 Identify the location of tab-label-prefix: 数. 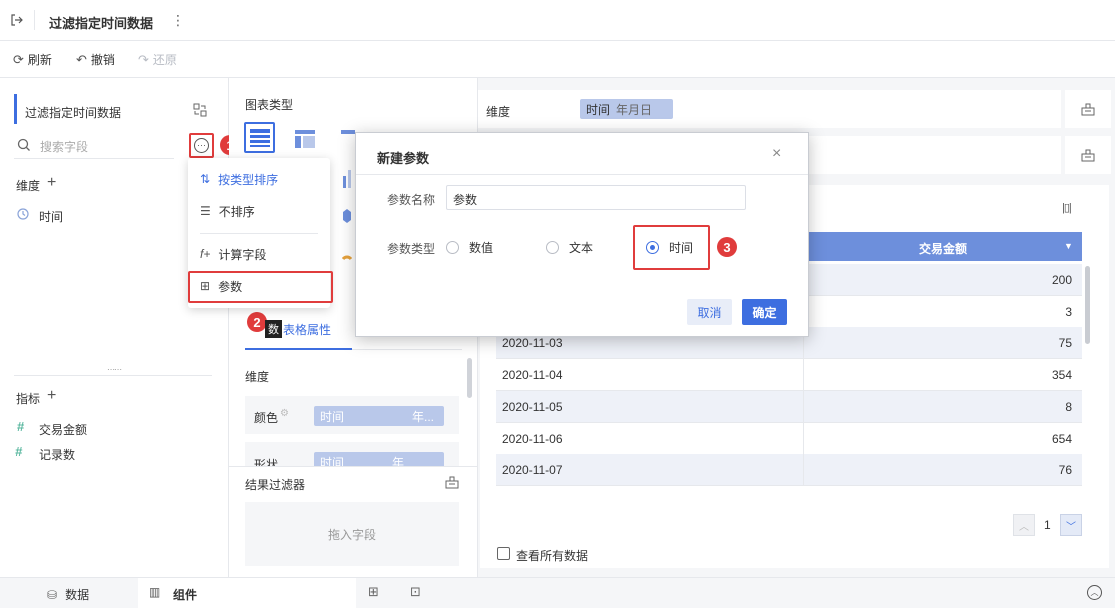
(273, 329).